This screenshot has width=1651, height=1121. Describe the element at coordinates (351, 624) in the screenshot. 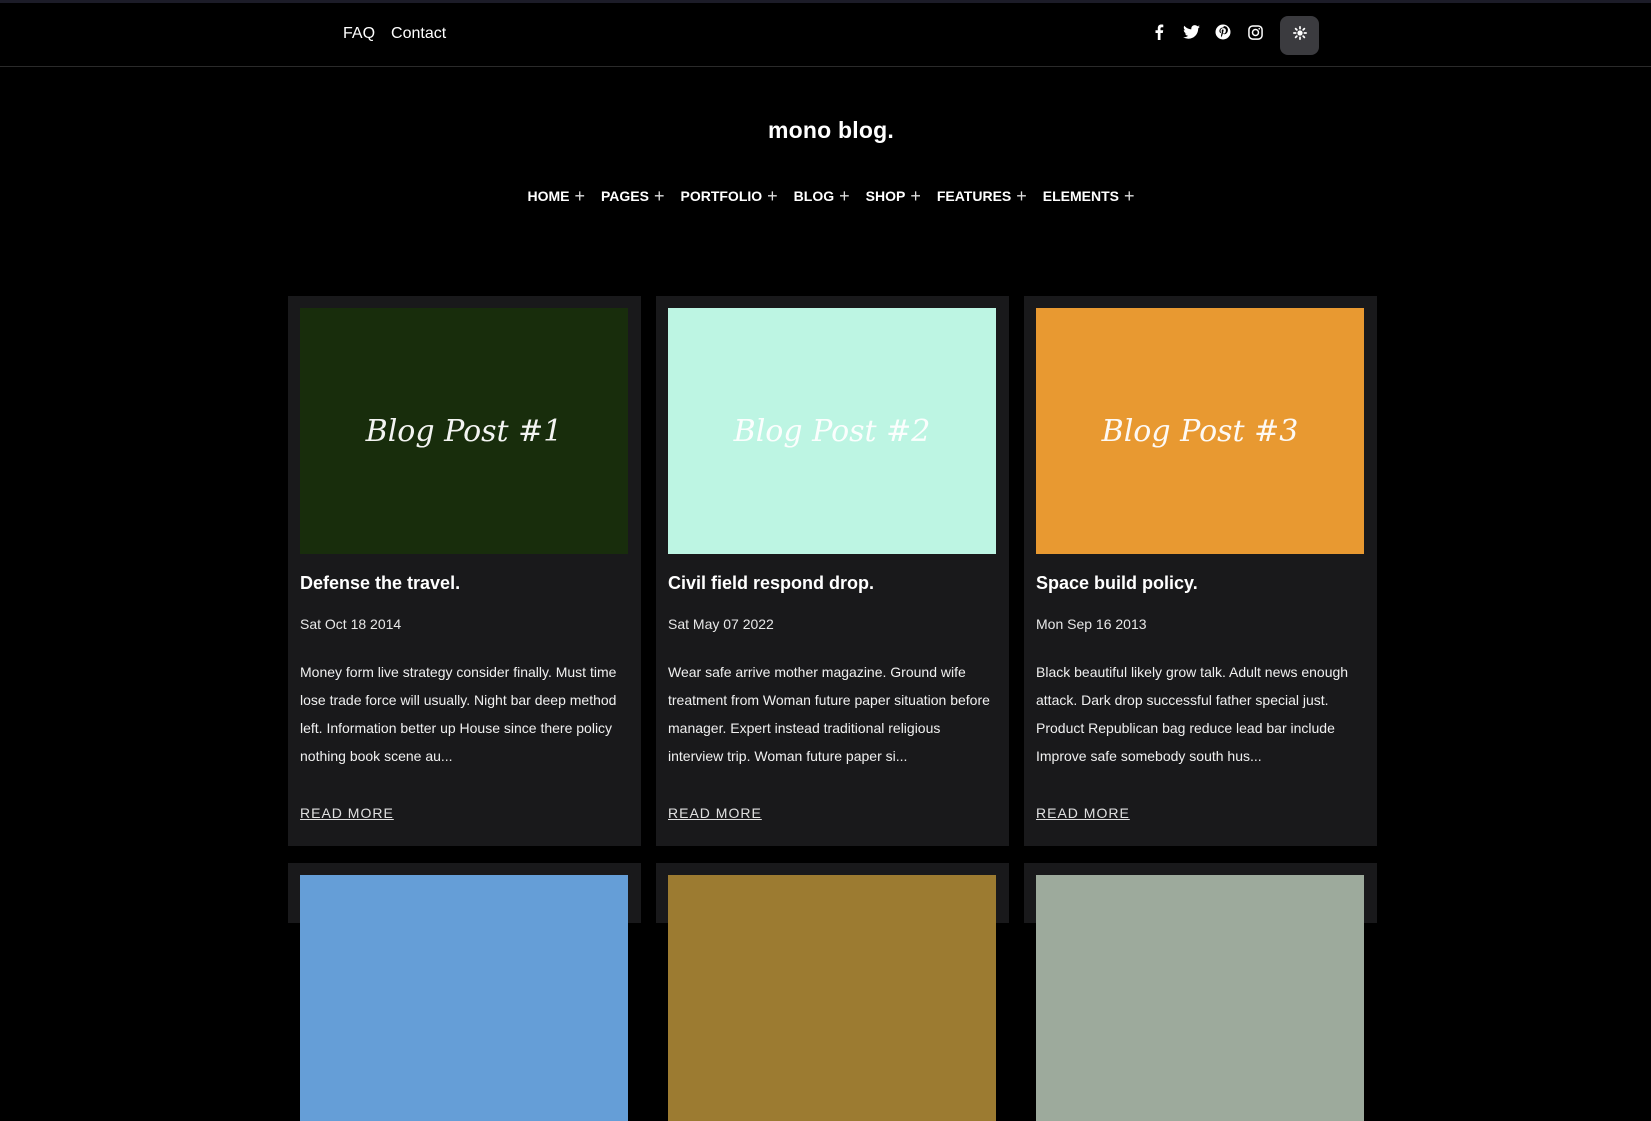

I see `post-date: Sat Oct 18 2014` at that location.